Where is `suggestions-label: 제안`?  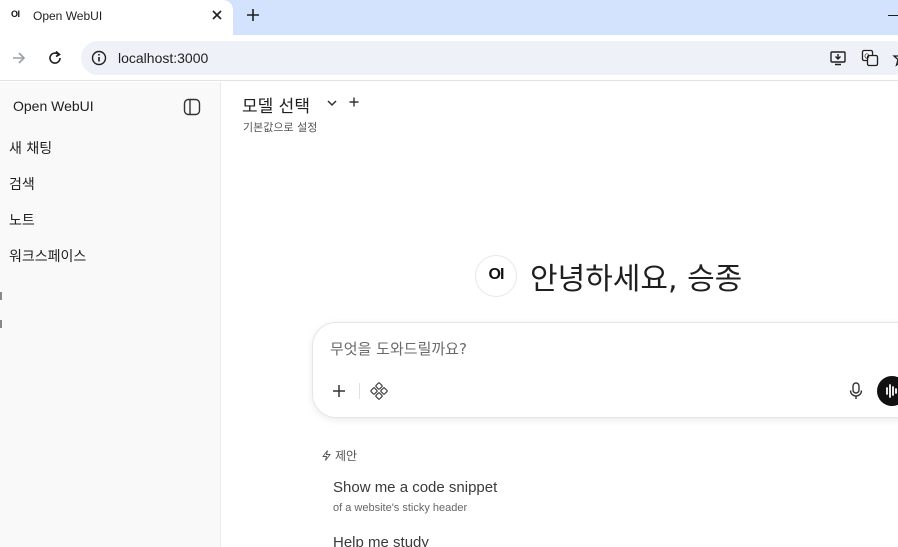 suggestions-label: 제안 is located at coordinates (346, 456).